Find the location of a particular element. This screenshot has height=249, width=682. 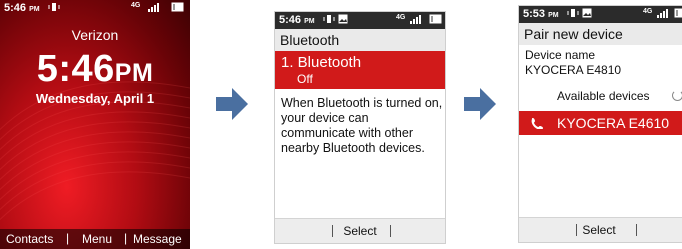

device-name-value: KYOCERA E4810 is located at coordinates (573, 70).